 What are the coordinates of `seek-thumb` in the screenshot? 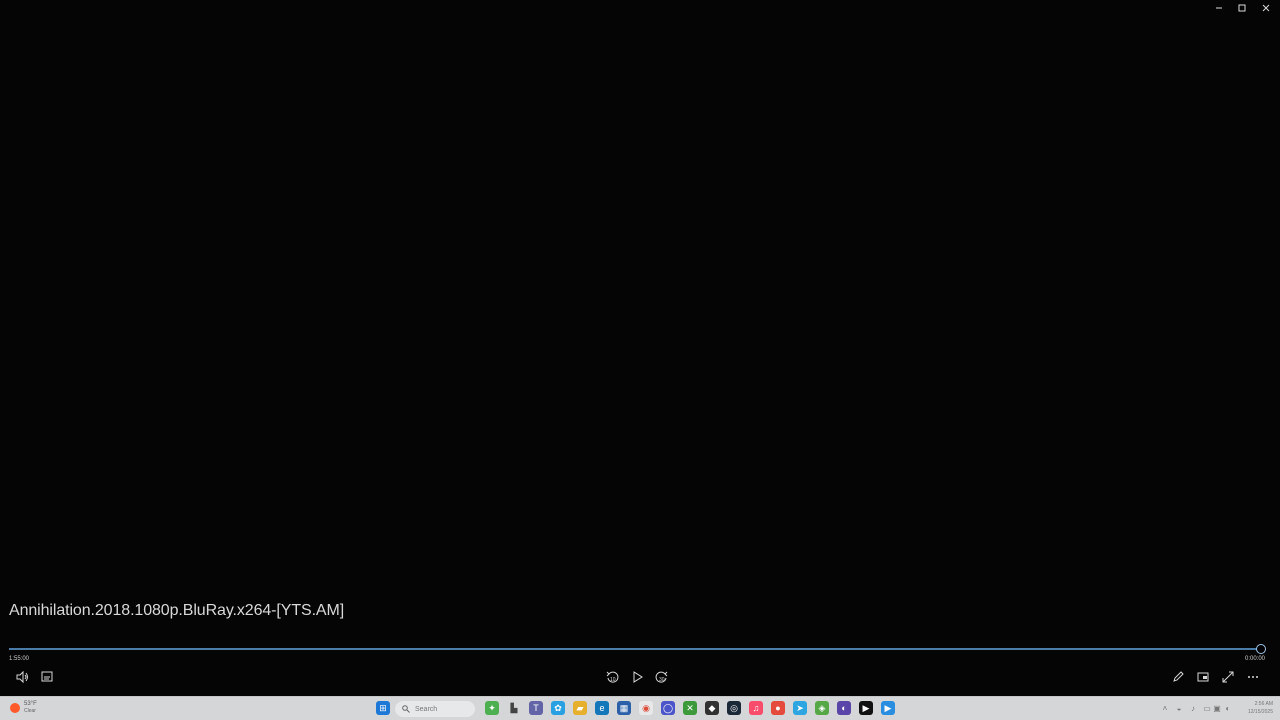 It's located at (1261, 649).